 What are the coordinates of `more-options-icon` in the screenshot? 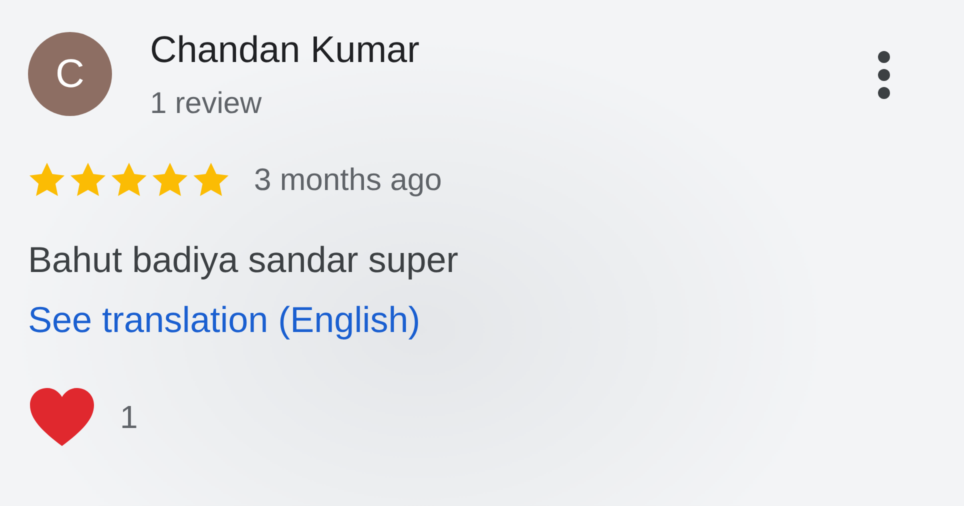 It's located at (884, 75).